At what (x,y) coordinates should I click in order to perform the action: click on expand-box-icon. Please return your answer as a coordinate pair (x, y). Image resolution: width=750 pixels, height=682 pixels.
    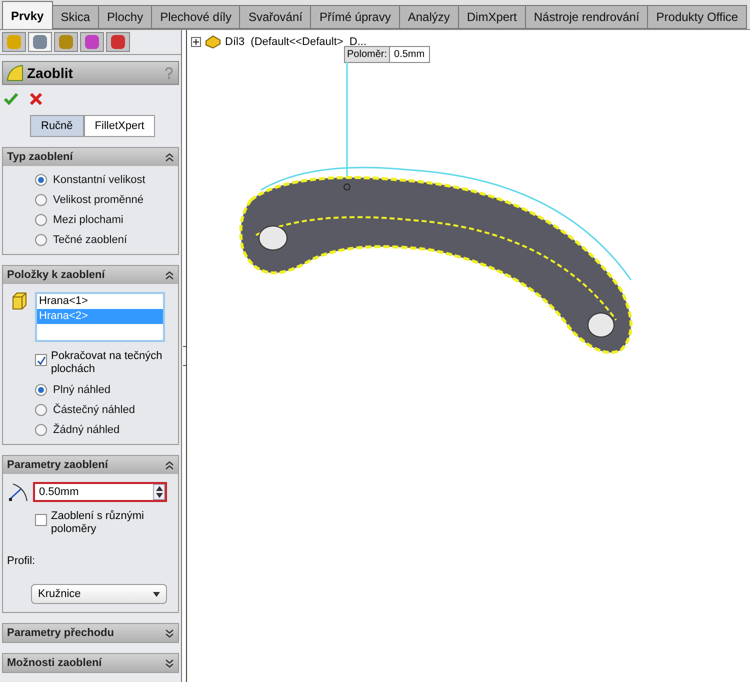
    Looking at the image, I should click on (196, 42).